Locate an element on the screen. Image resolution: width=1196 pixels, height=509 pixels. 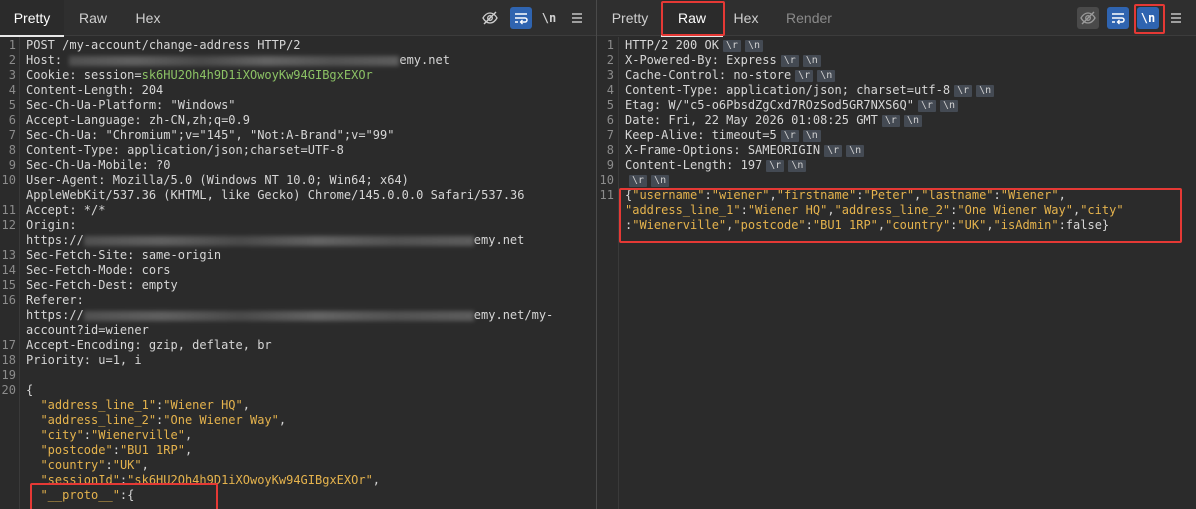
line-code: Sec-Fetch-Dest: empty is located at coordinates (102, 285).